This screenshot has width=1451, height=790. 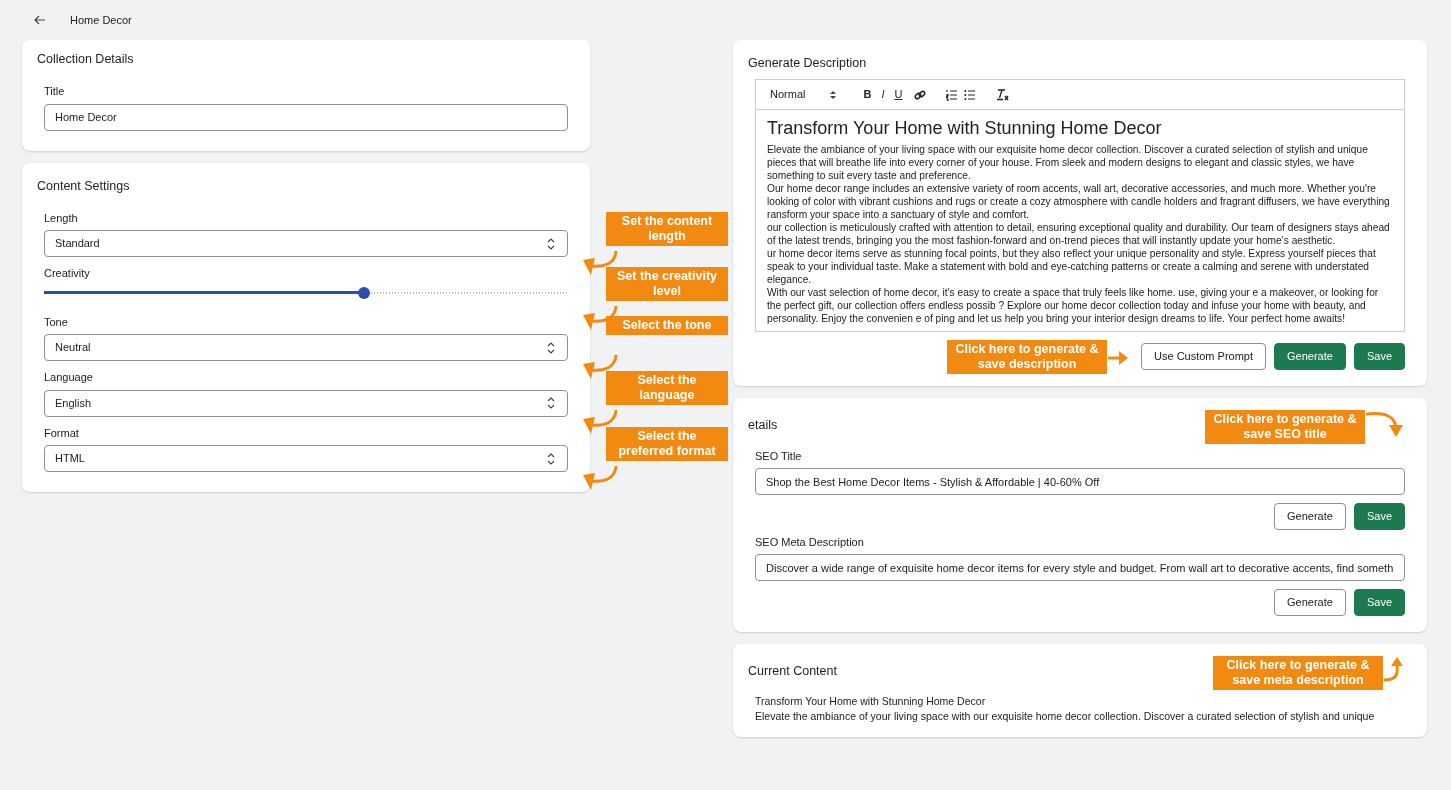 I want to click on field-label: SEO Meta Description, so click(x=809, y=542).